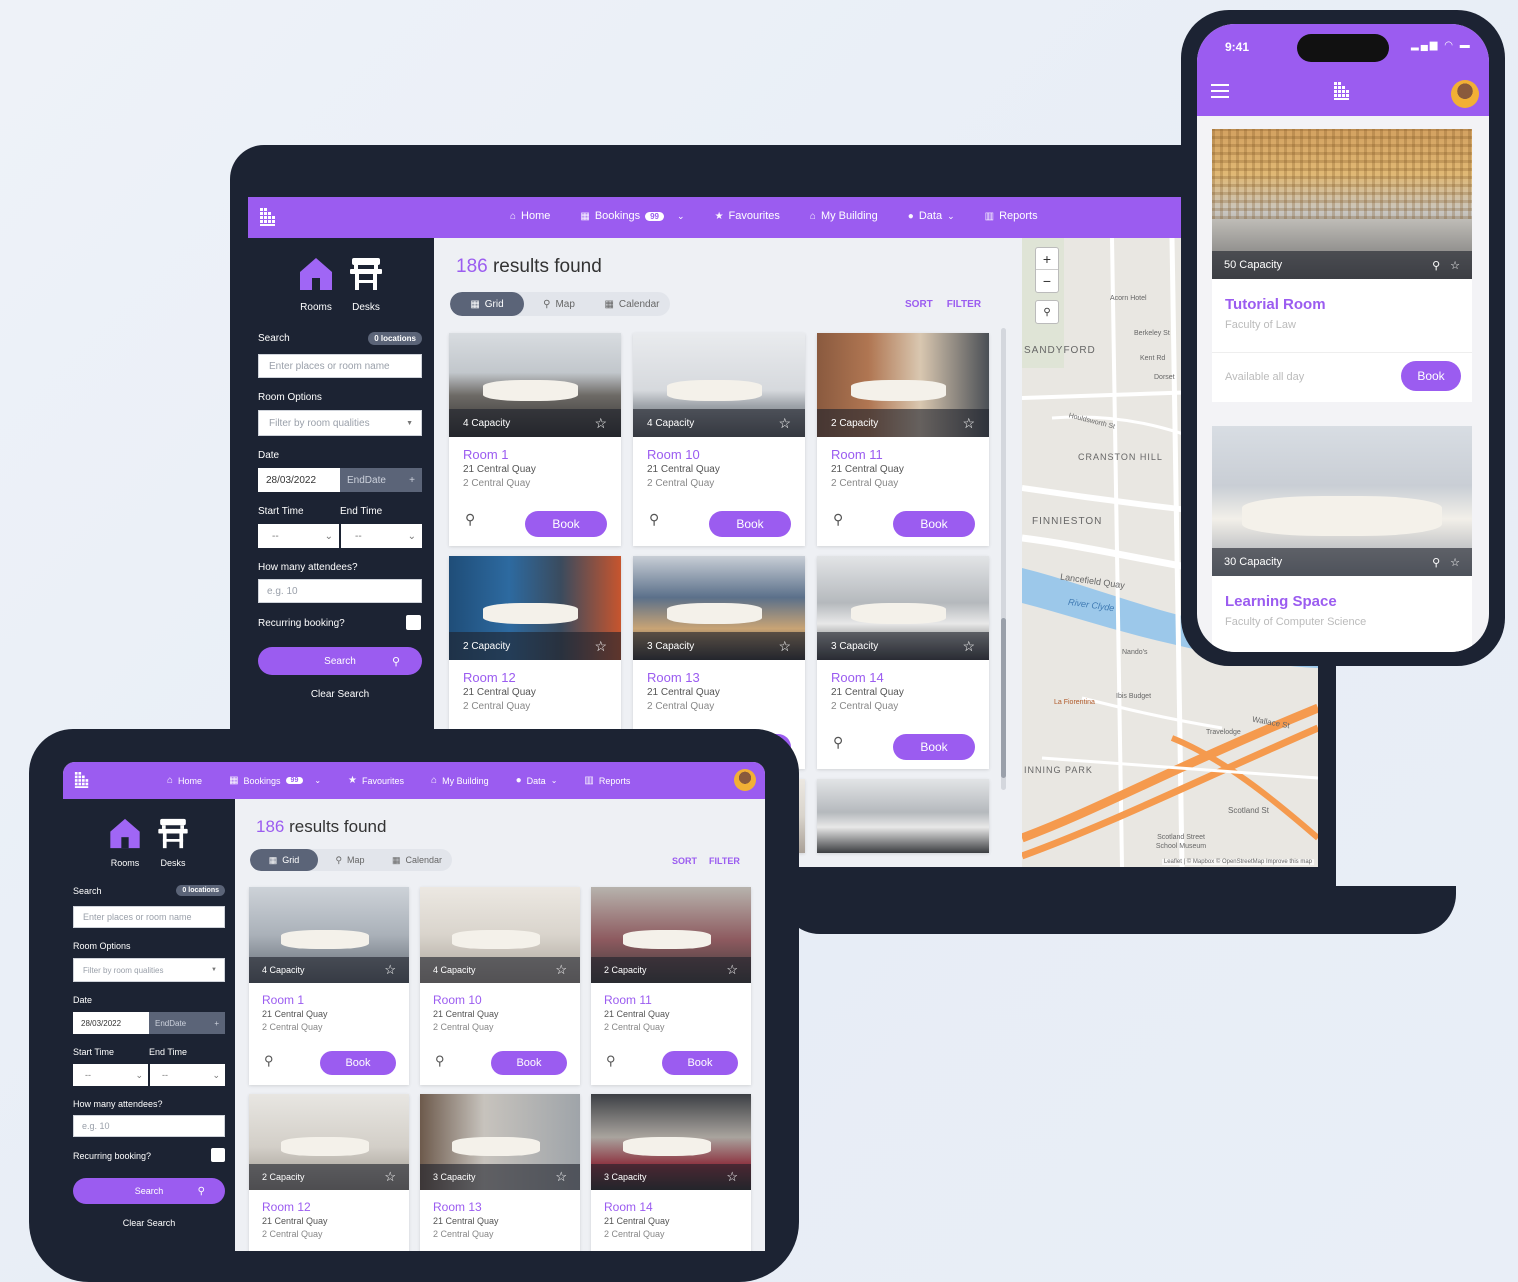 The image size is (1518, 1282). I want to click on scrollbar, so click(1003, 559).